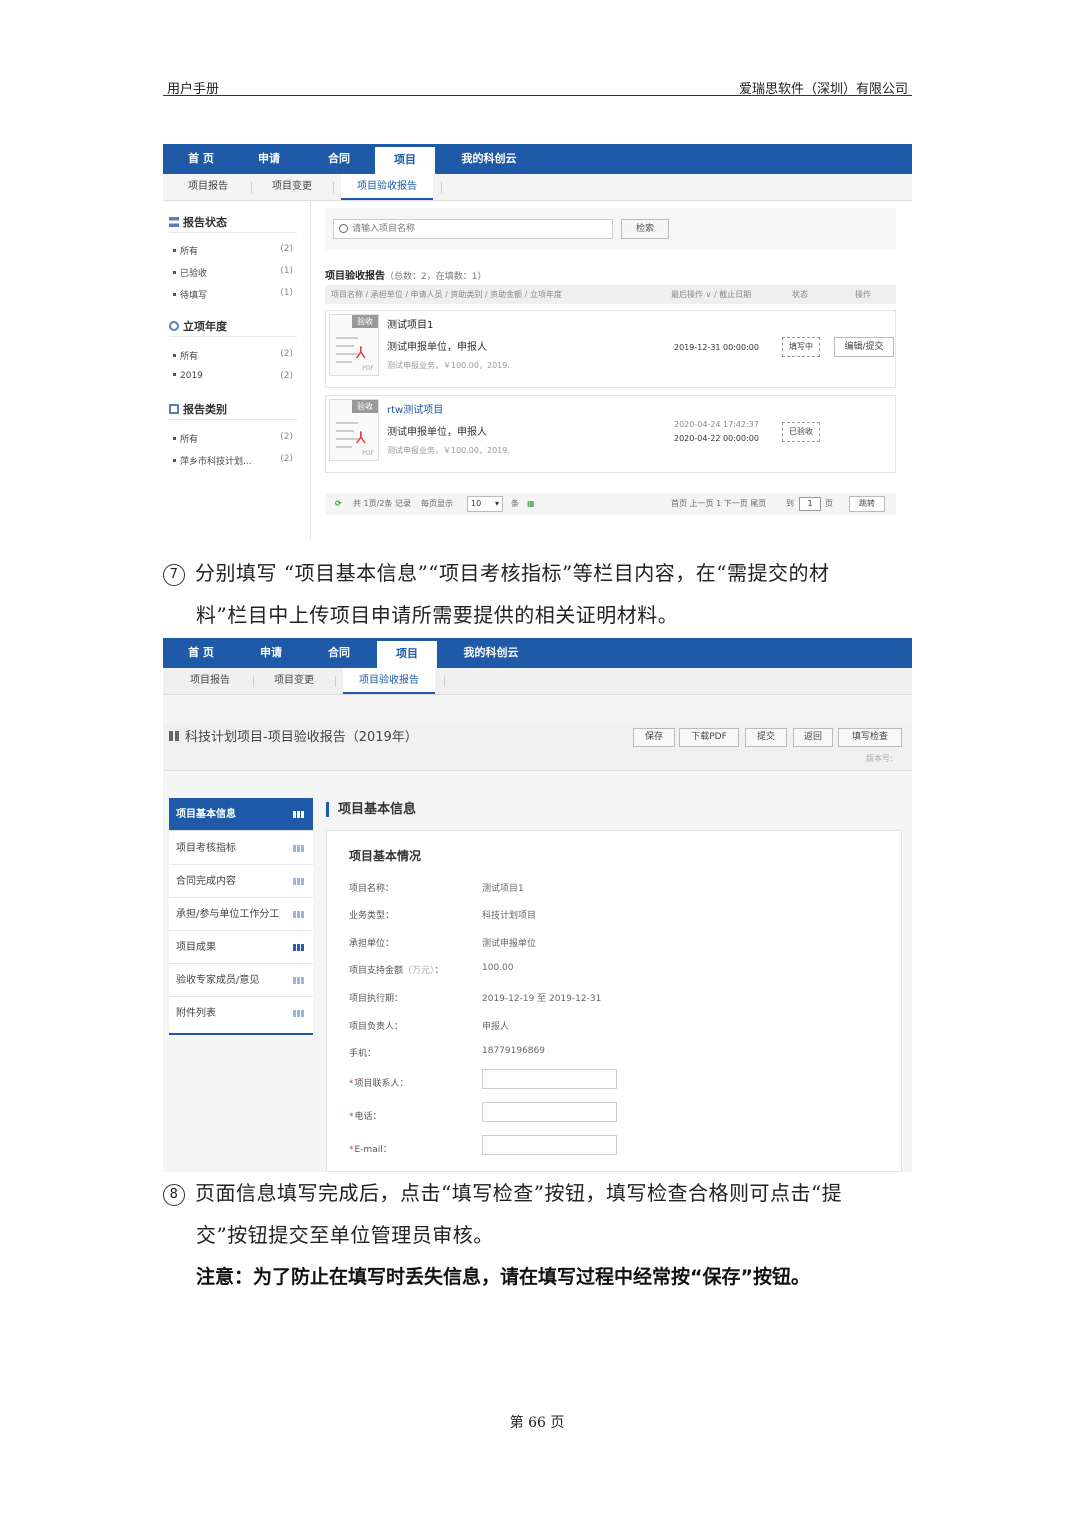 This screenshot has width=1074, height=1520. What do you see at coordinates (485, 504) in the screenshot?
I see `per-page-select: 10 ▾` at bounding box center [485, 504].